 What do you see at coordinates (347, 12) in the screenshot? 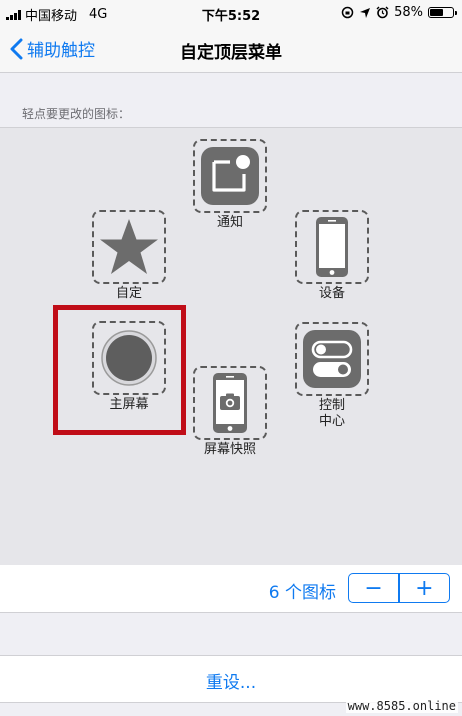
I see `lock-rotation-icon` at bounding box center [347, 12].